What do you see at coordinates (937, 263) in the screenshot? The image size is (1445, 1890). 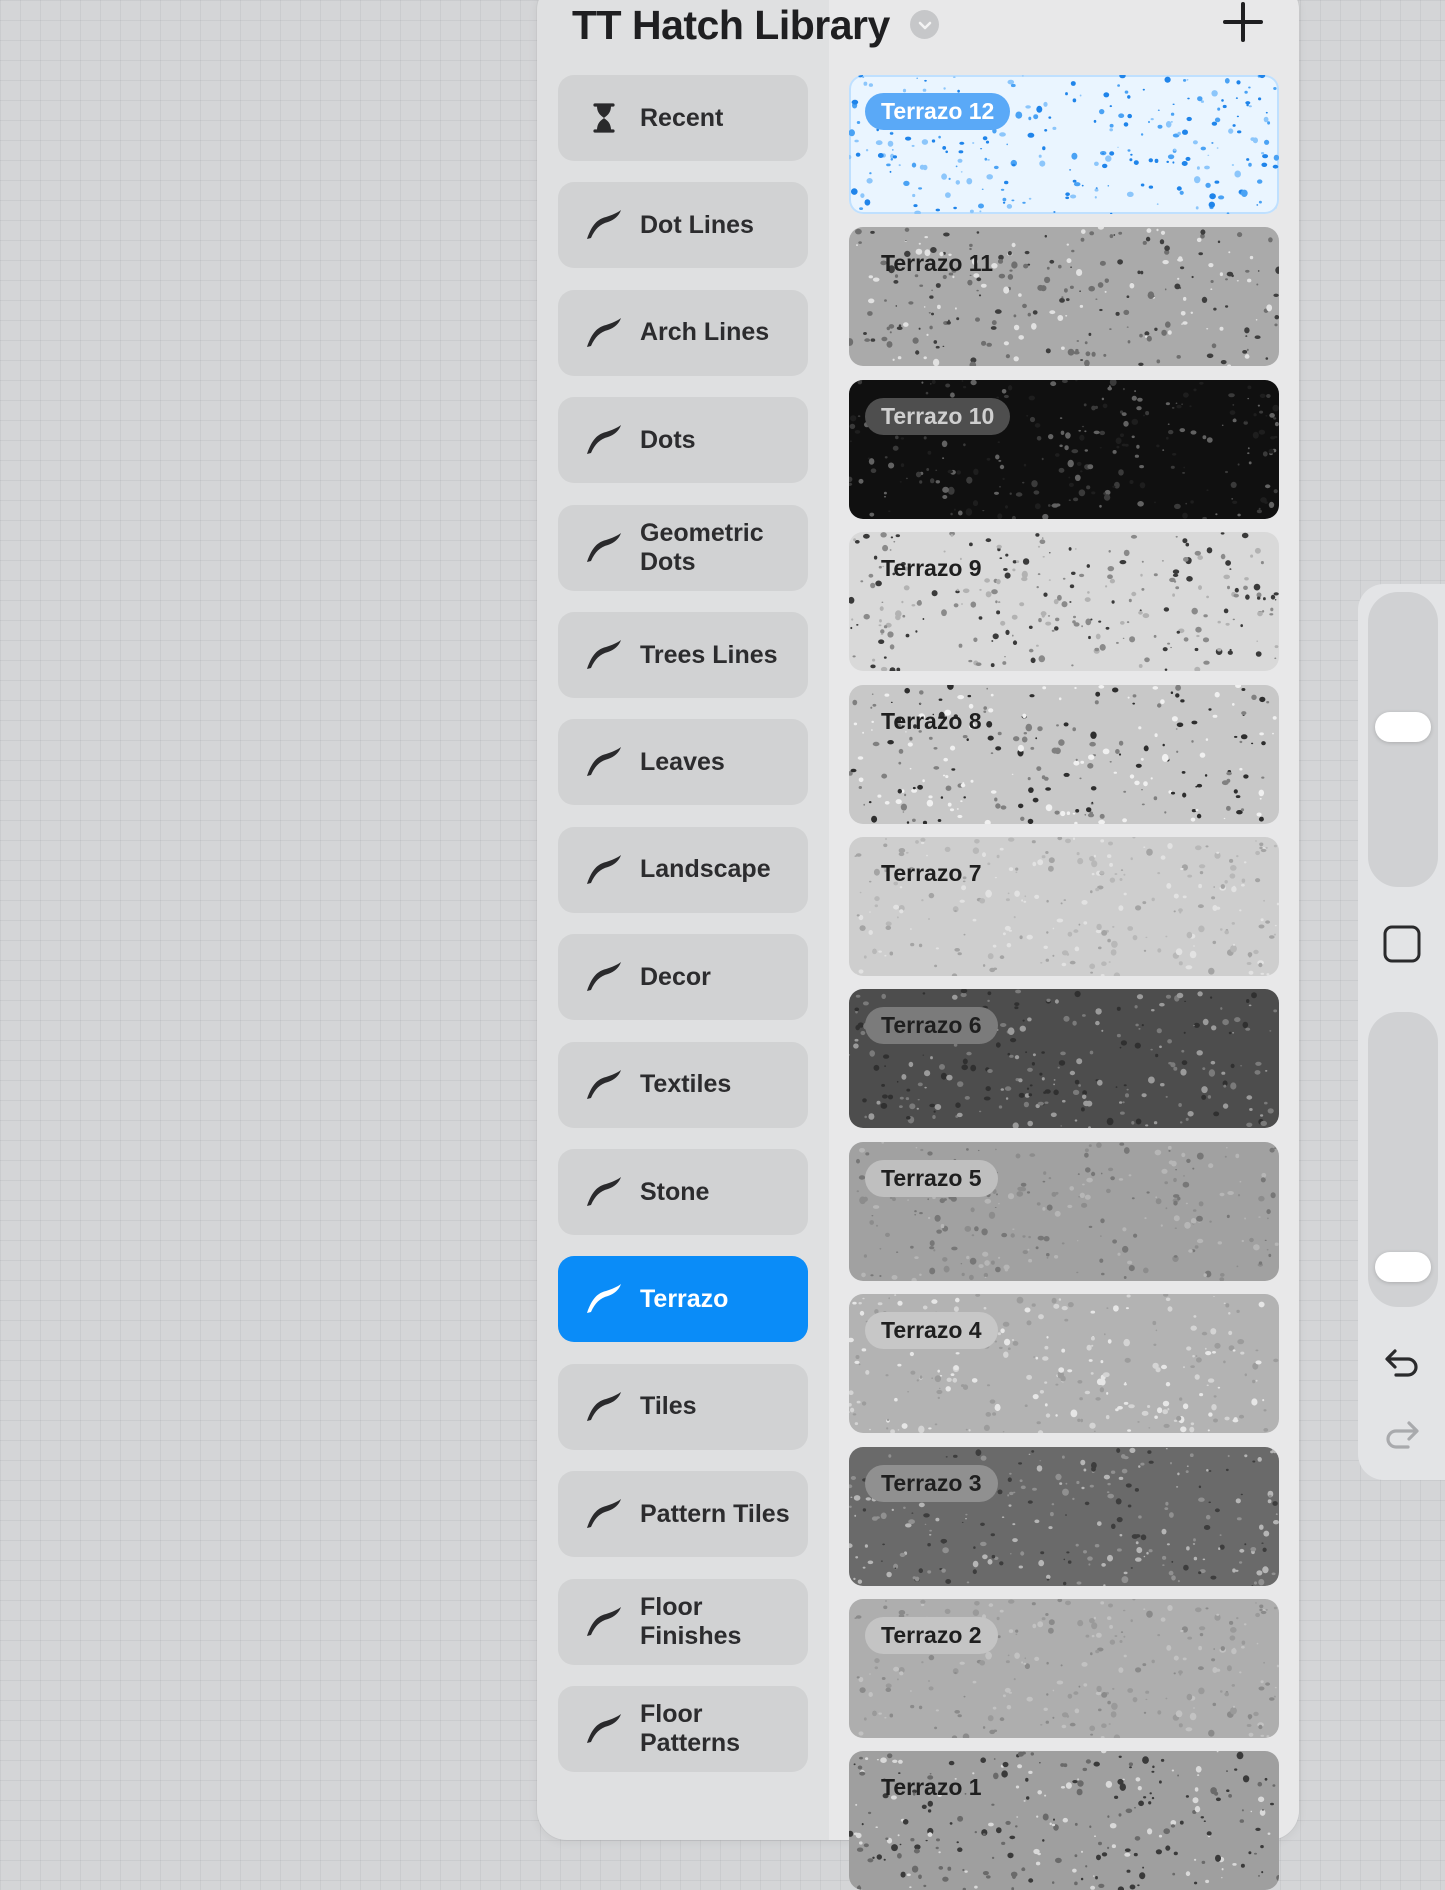 I see `brush-name-label: Terrazo 11` at bounding box center [937, 263].